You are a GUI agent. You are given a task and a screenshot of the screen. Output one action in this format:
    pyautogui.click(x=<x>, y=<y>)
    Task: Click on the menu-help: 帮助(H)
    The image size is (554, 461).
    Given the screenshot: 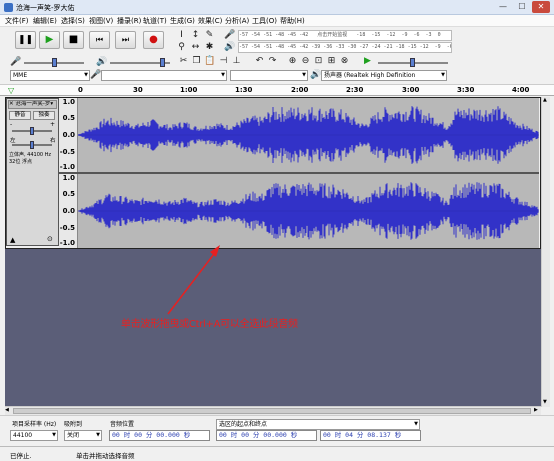 What is the action you would take?
    pyautogui.click(x=292, y=21)
    